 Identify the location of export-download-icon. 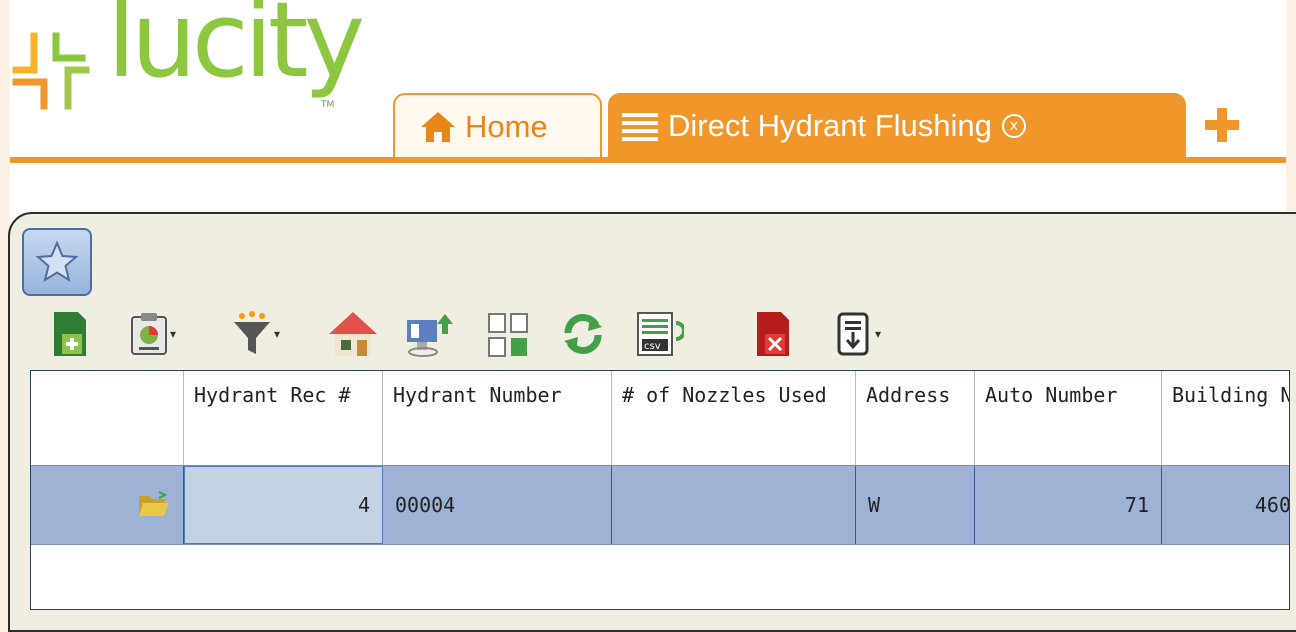
(853, 334).